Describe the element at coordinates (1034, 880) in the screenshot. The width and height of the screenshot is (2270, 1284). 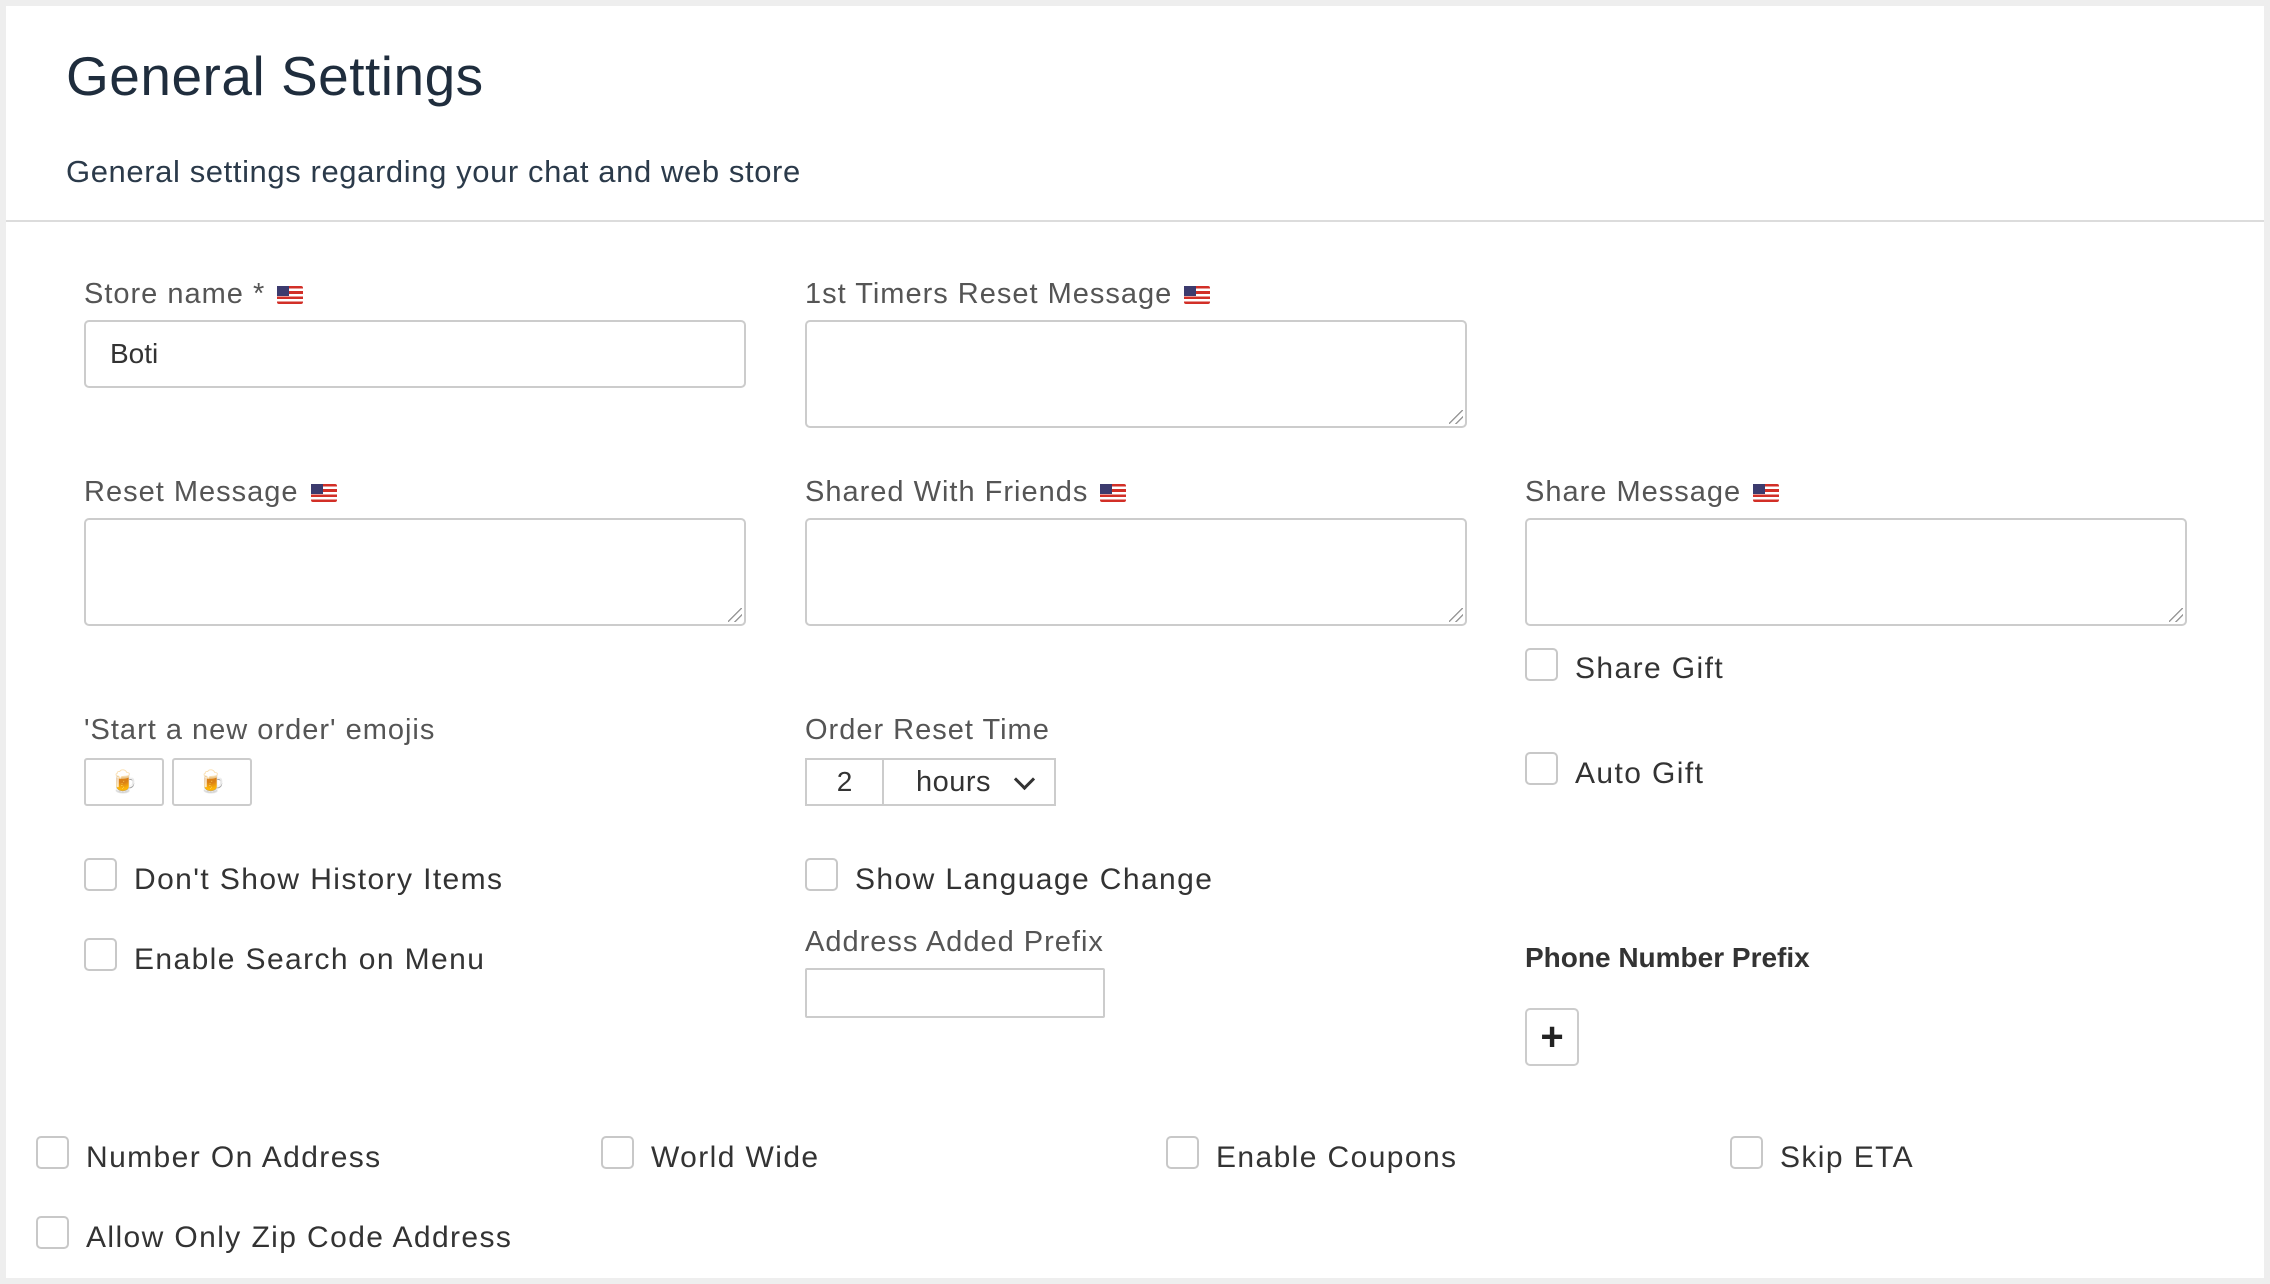
I see `show-language-change-label: Show Language Change` at that location.